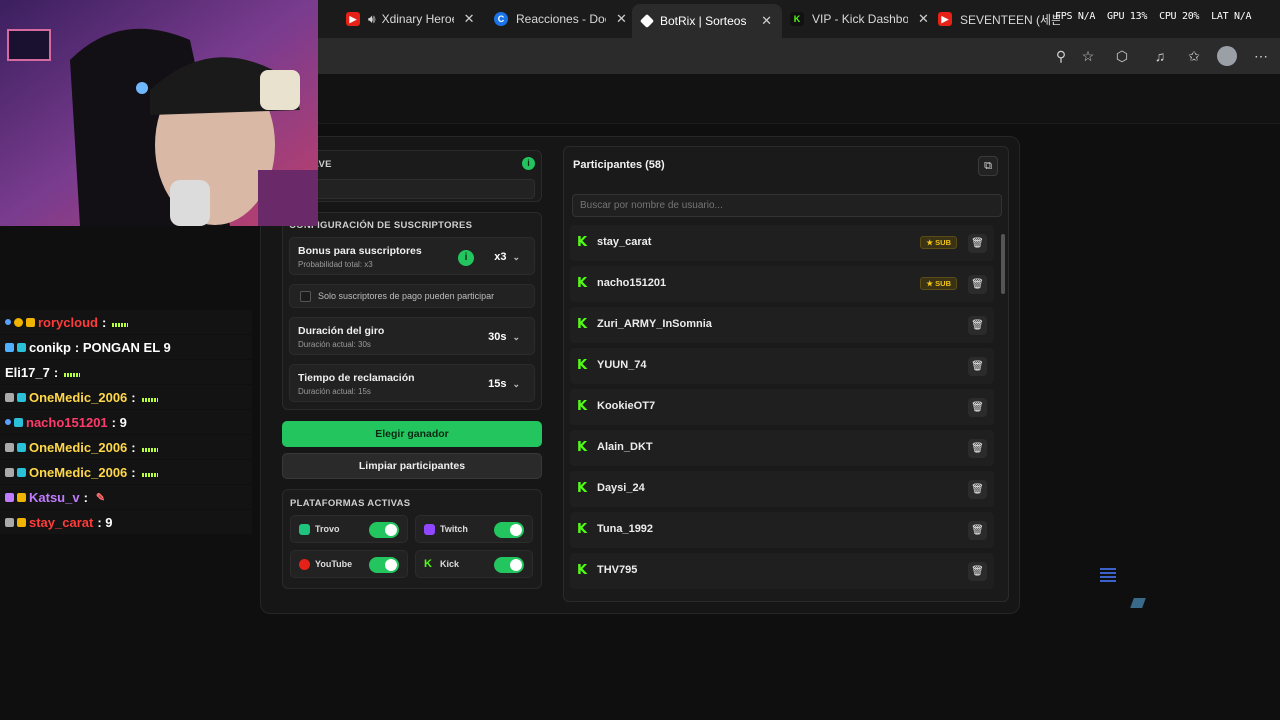 This screenshot has height=720, width=1280. Describe the element at coordinates (703, 21) in the screenshot. I see `tab-label: BotRix | Sorteos` at that location.